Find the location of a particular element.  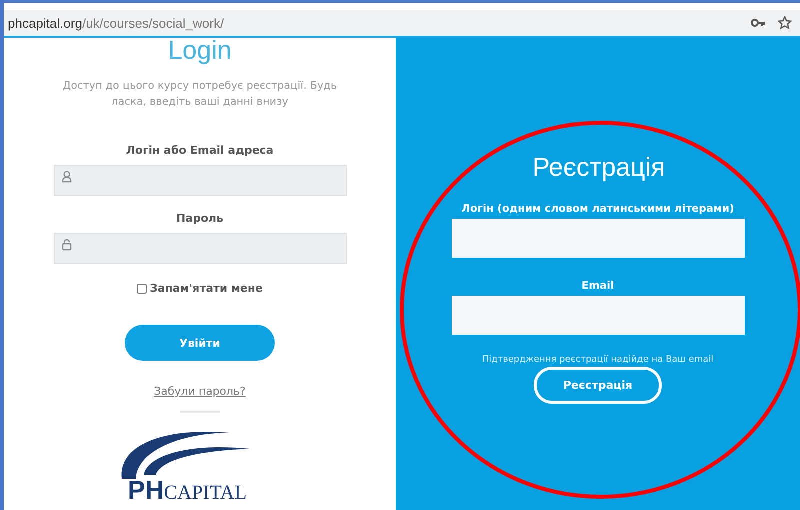

user-icon is located at coordinates (67, 177).